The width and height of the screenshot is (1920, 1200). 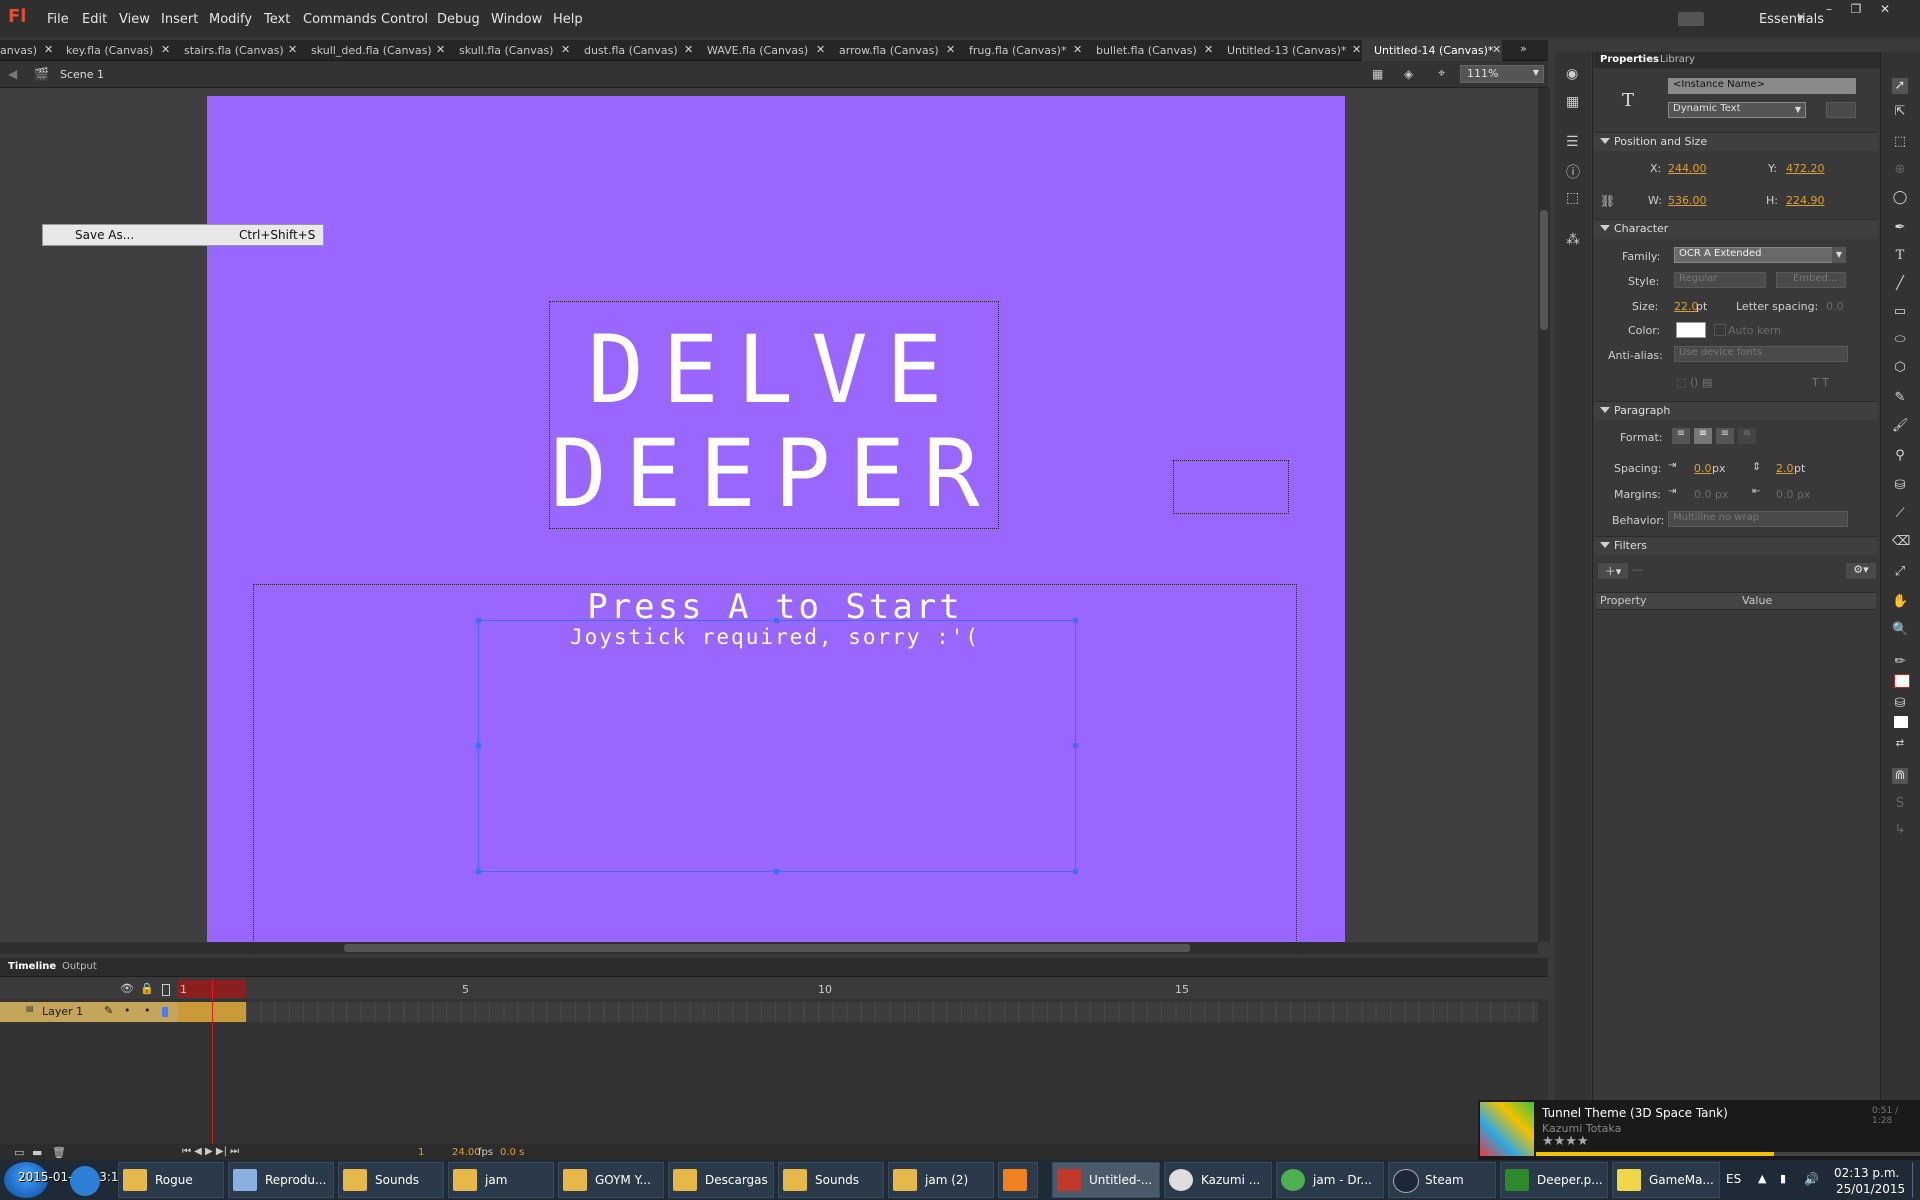 What do you see at coordinates (1677, 59) in the screenshot?
I see `tab-library: Library` at bounding box center [1677, 59].